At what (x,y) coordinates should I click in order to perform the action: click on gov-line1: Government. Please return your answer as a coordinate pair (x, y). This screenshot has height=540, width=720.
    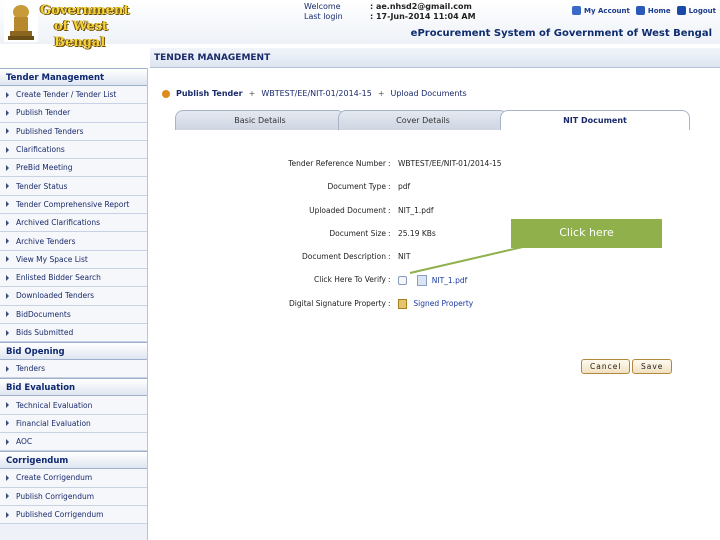
    Looking at the image, I should click on (85, 10).